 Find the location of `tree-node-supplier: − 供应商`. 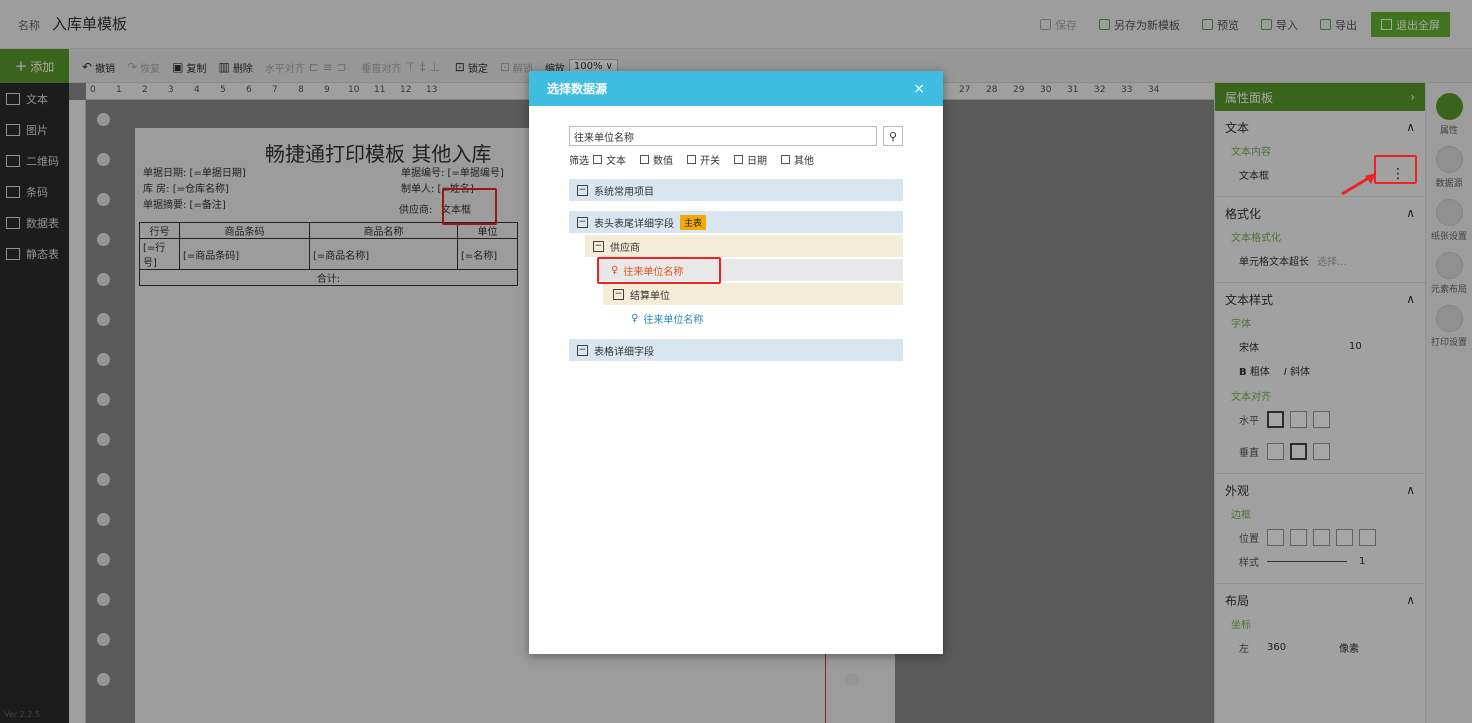

tree-node-supplier: − 供应商 is located at coordinates (744, 246).